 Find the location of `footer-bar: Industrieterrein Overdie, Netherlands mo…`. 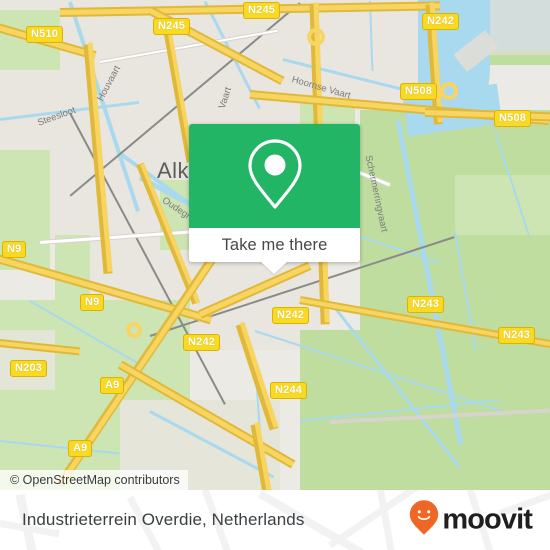

footer-bar: Industrieterrein Overdie, Netherlands mo… is located at coordinates (275, 520).